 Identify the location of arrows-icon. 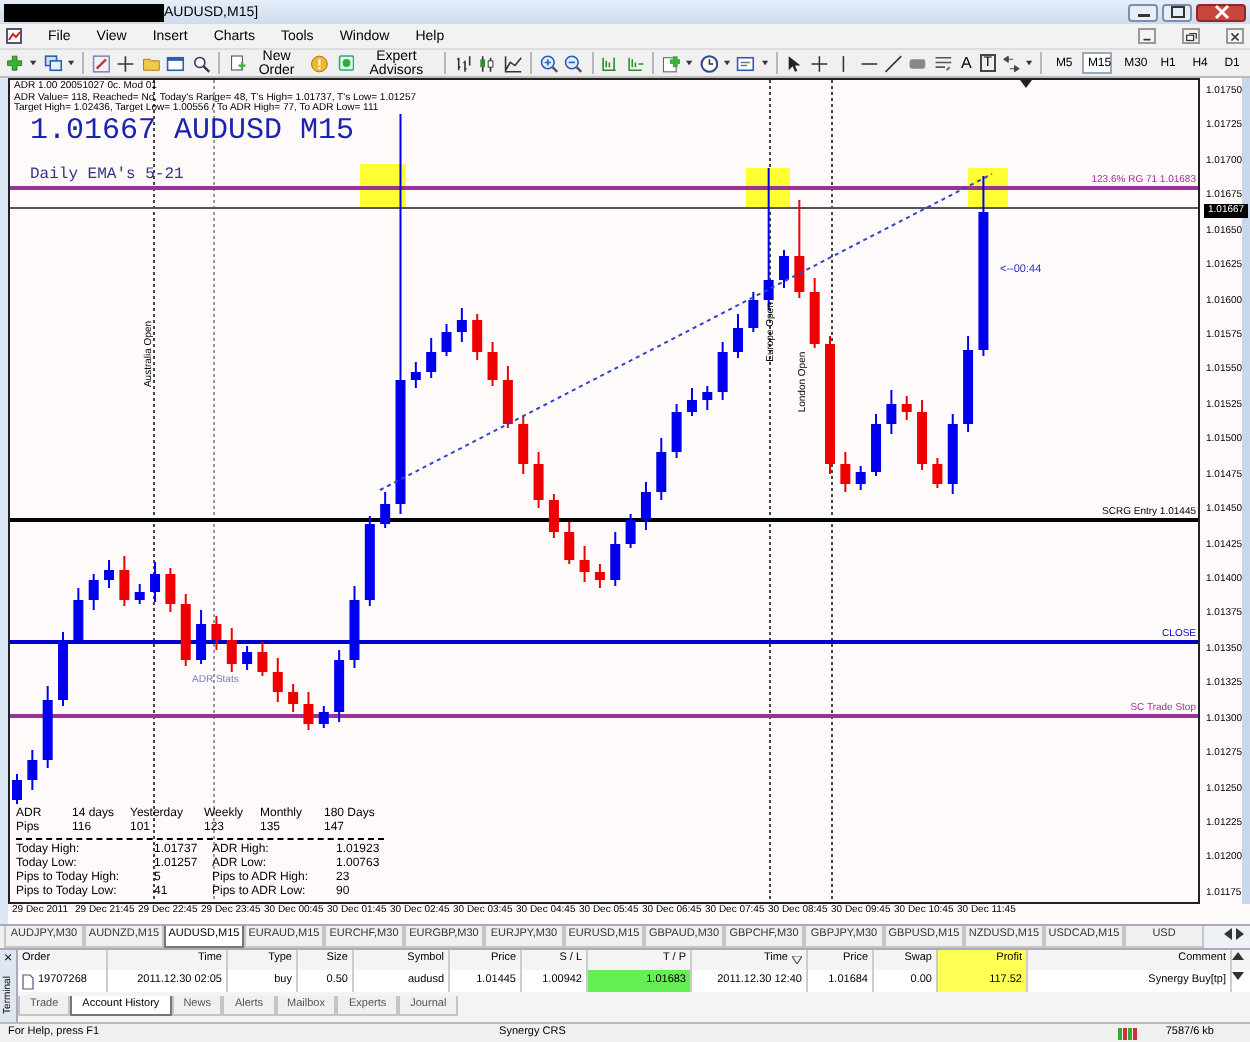
(1011, 63).